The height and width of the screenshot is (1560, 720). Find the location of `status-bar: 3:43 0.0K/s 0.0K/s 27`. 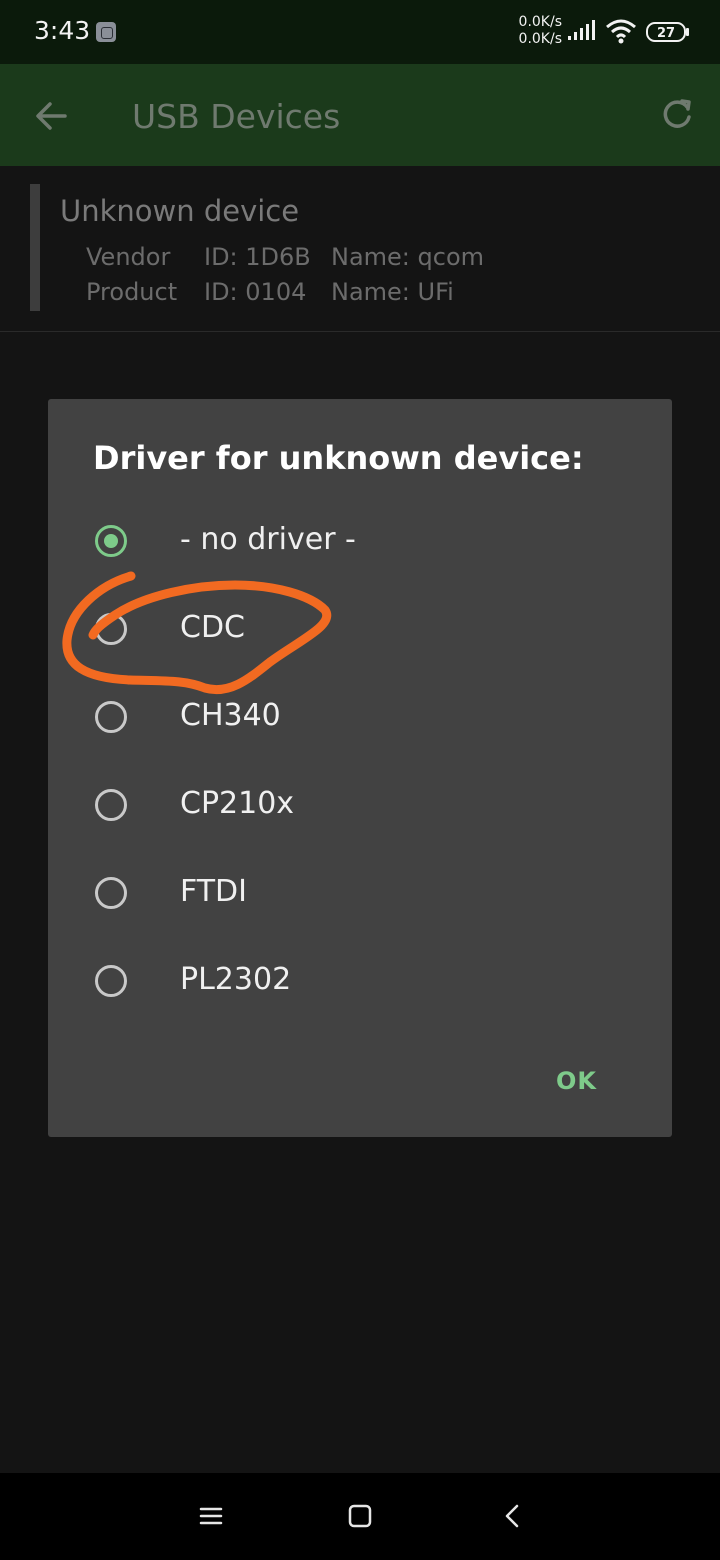

status-bar: 3:43 0.0K/s 0.0K/s 27 is located at coordinates (360, 32).